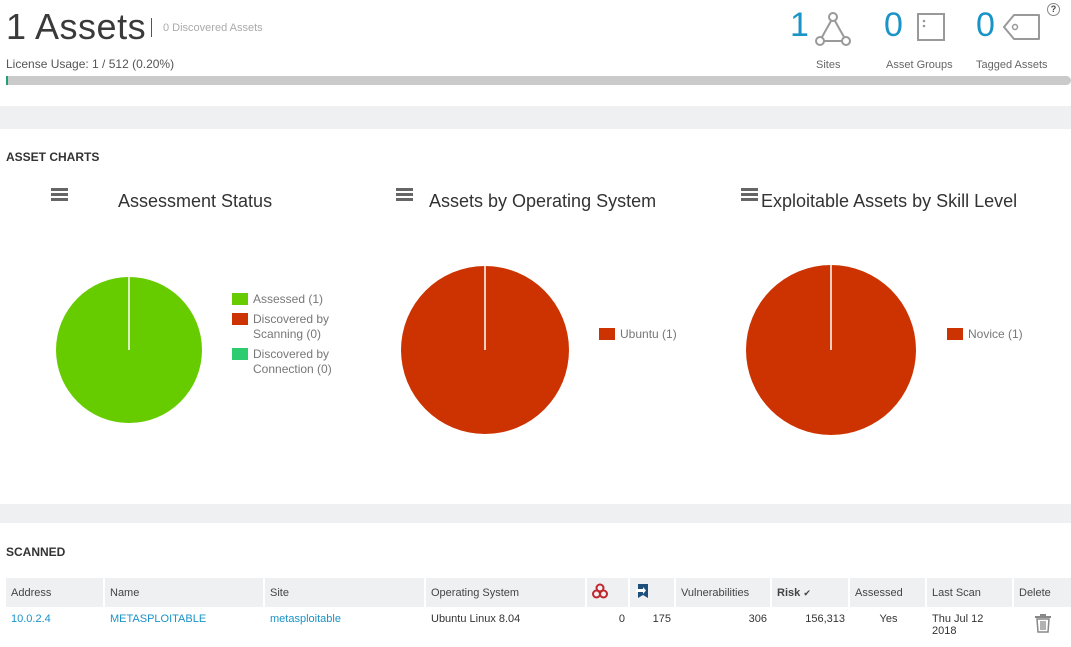 The width and height of the screenshot is (1071, 647). Describe the element at coordinates (828, 65) in the screenshot. I see `sites-label: Sites` at that location.